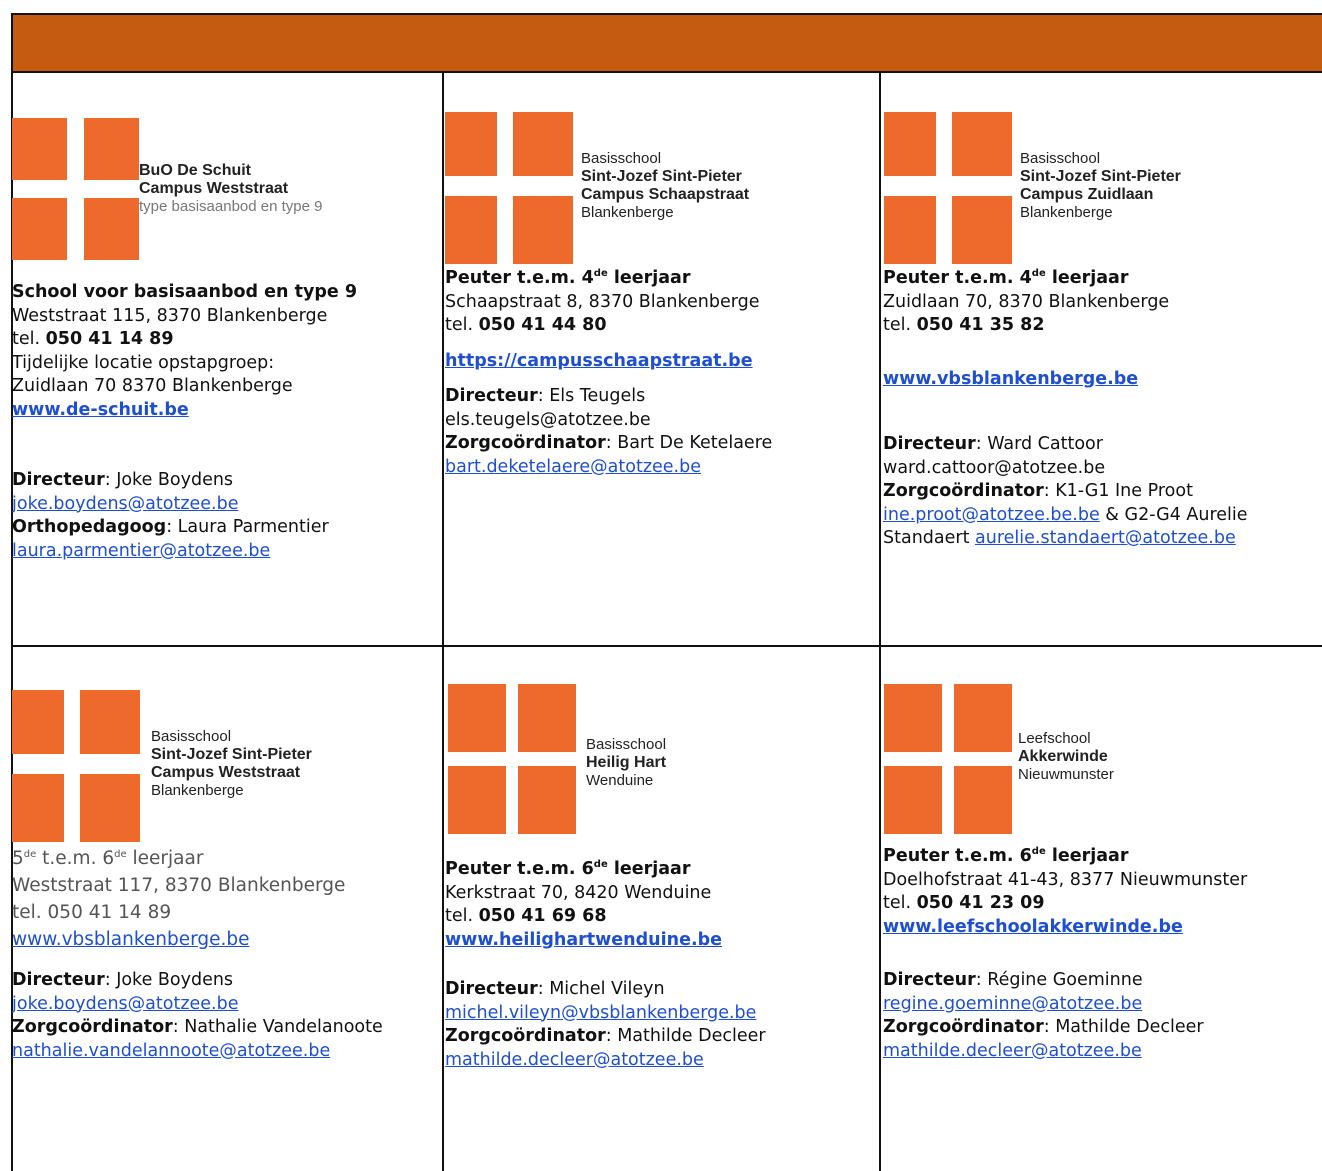 The image size is (1322, 1171). Describe the element at coordinates (991, 515) in the screenshot. I see `email-link: ine.proot@atotzee.be.be` at that location.